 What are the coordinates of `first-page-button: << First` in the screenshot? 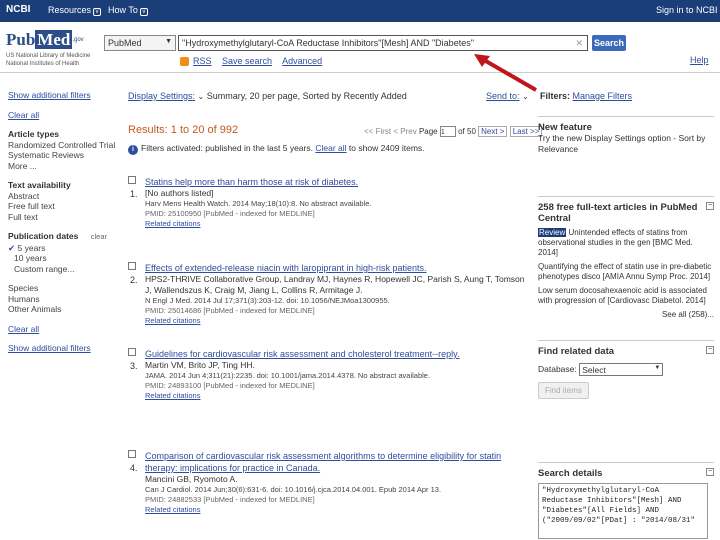 It's located at (377, 131).